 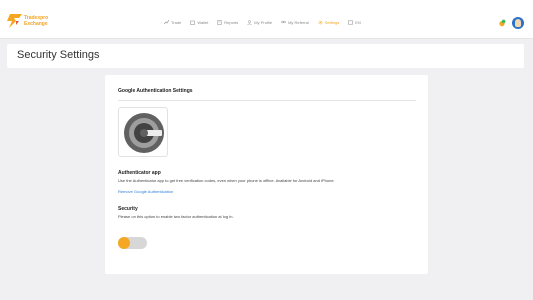 I want to click on nav-label: Reports, so click(x=231, y=22).